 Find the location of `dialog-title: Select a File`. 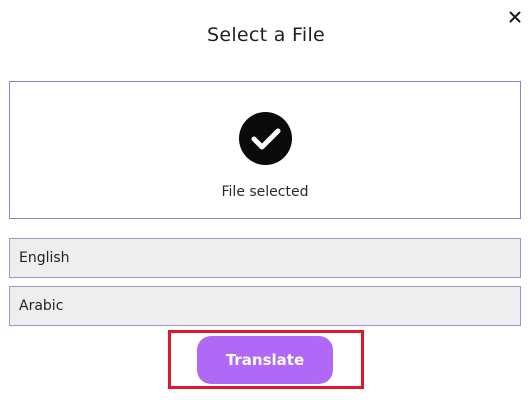

dialog-title: Select a File is located at coordinates (266, 35).